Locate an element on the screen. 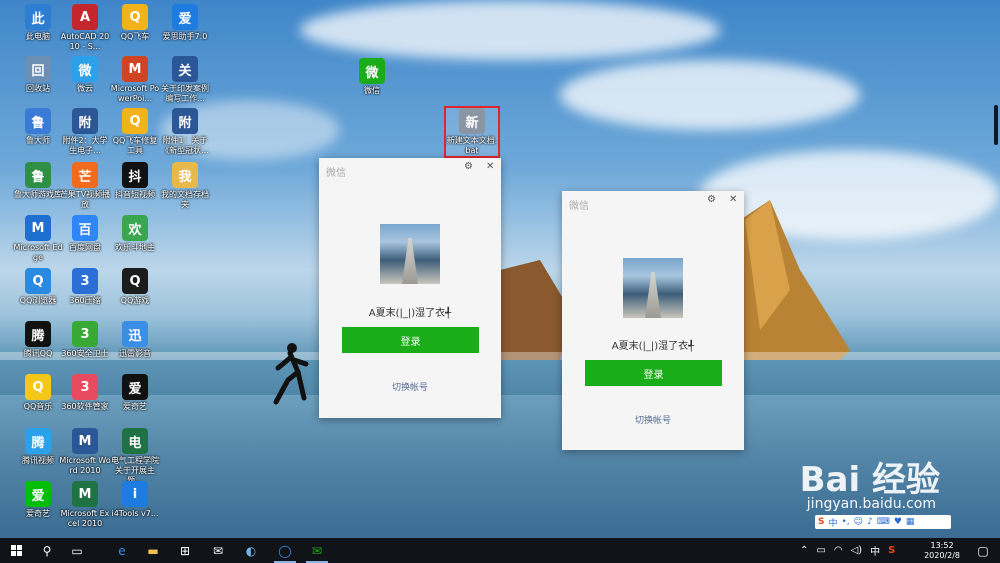 The height and width of the screenshot is (563, 1000). sogou-icon: S is located at coordinates (821, 522).